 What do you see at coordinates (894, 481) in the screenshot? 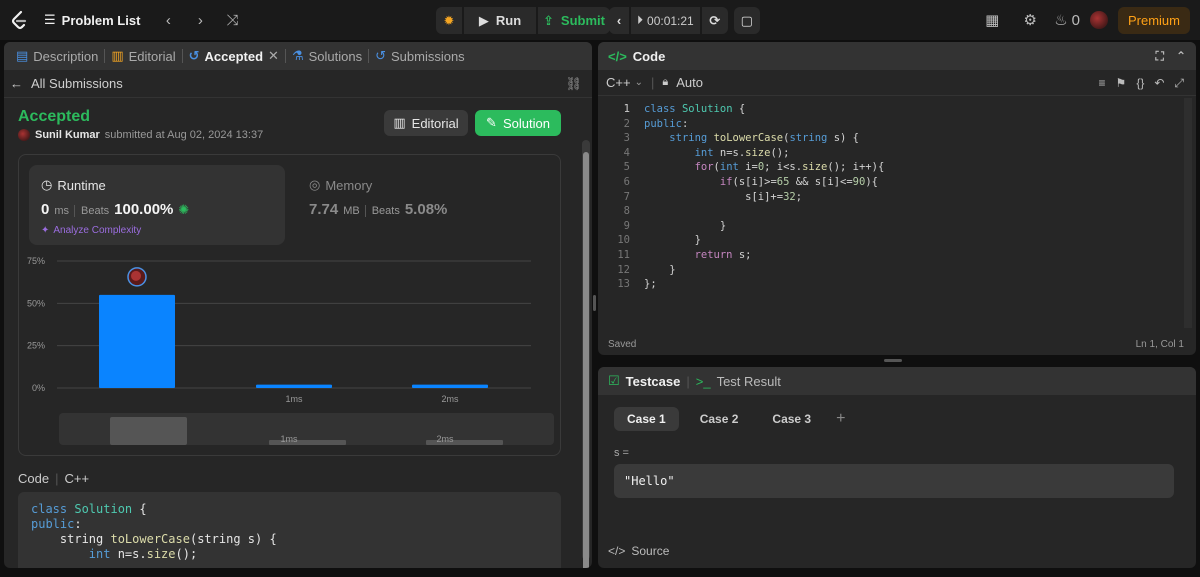
I see `variable-input: "Hello"` at bounding box center [894, 481].